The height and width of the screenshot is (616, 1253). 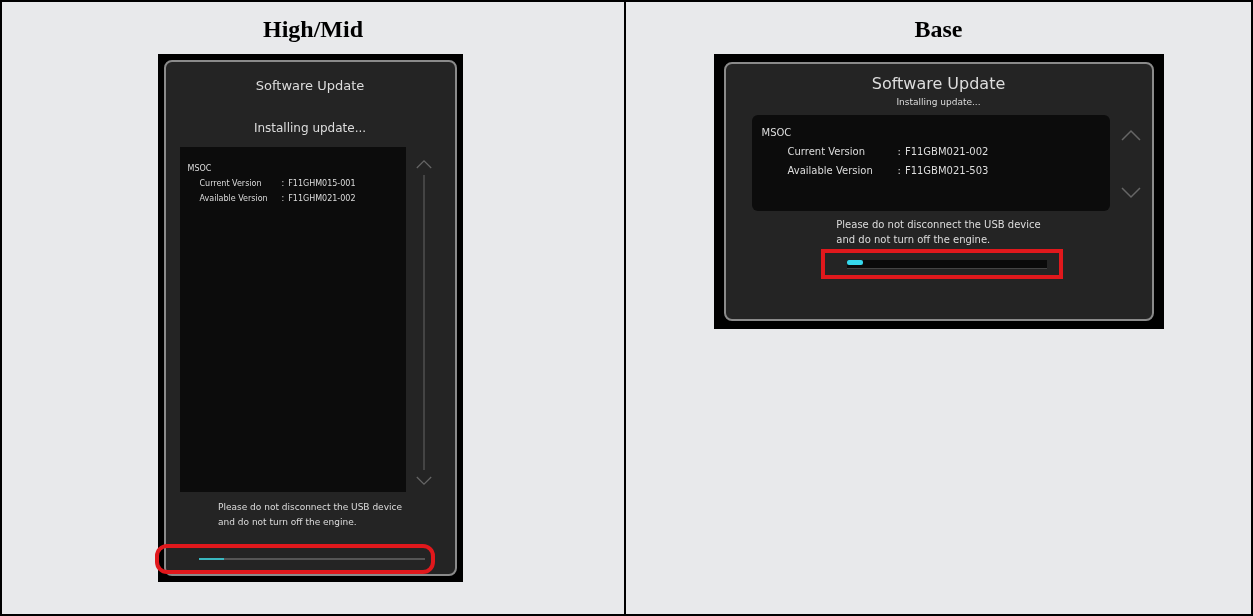 What do you see at coordinates (946, 152) in the screenshot?
I see `version-value: F11GBM021-002` at bounding box center [946, 152].